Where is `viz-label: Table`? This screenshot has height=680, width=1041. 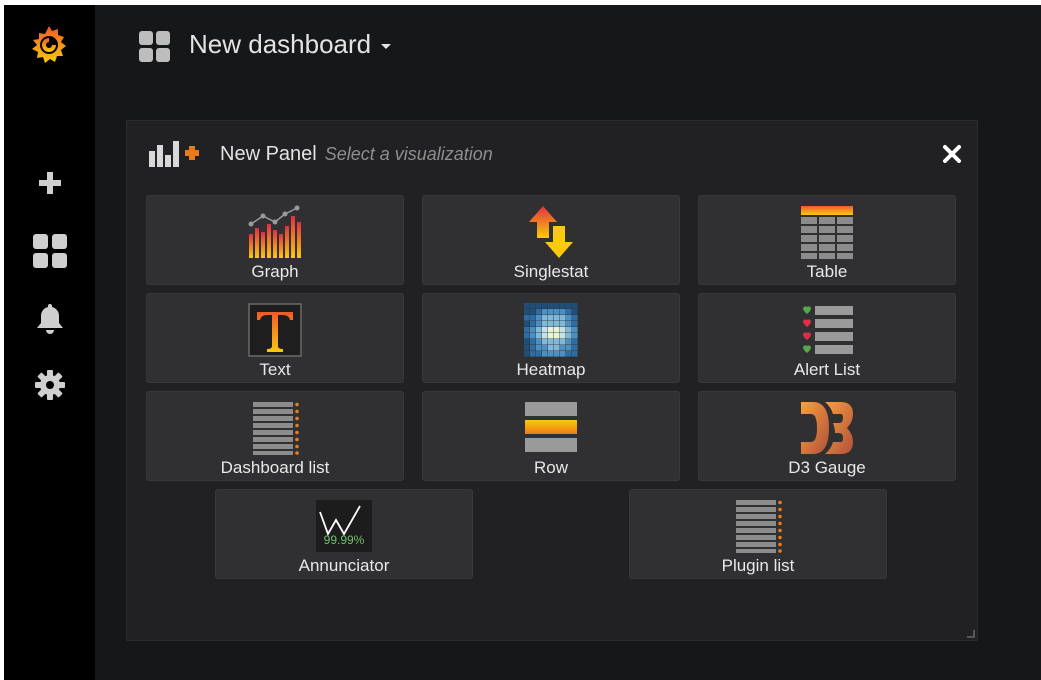
viz-label: Table is located at coordinates (827, 271).